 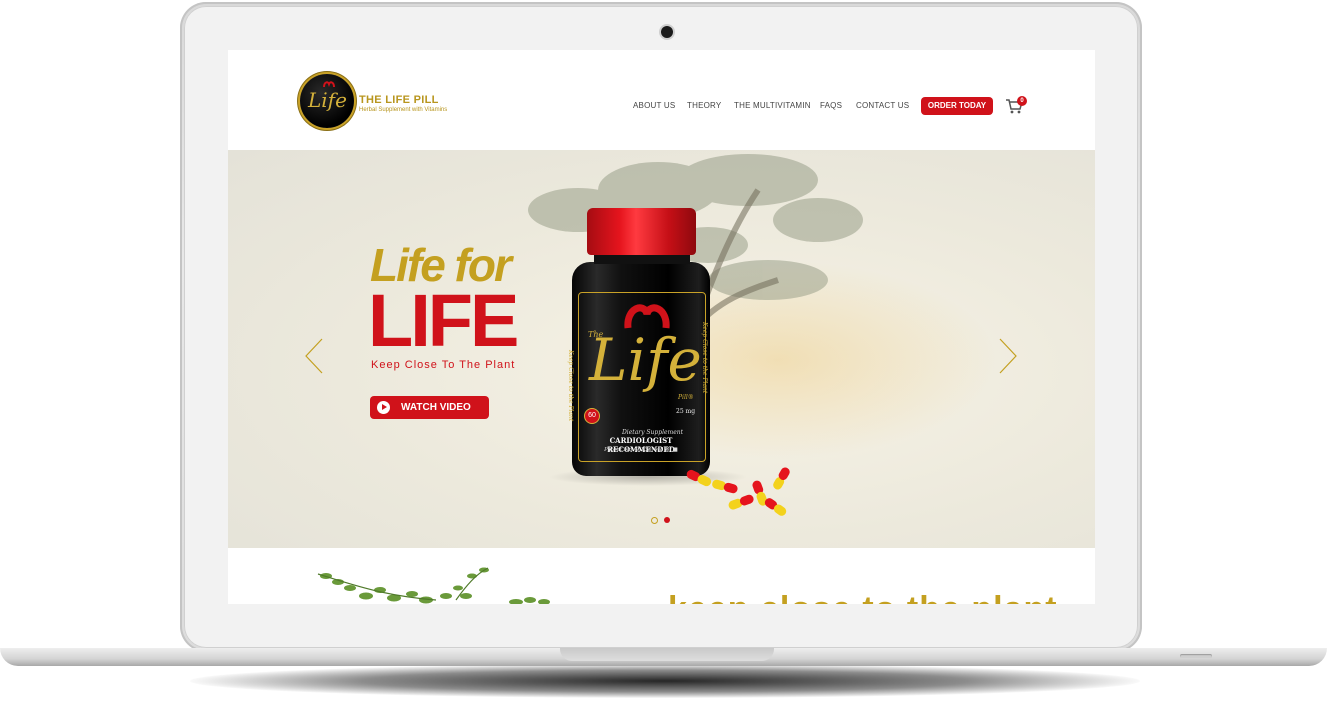 What do you see at coordinates (665, 681) in the screenshot?
I see `laptop-shadow` at bounding box center [665, 681].